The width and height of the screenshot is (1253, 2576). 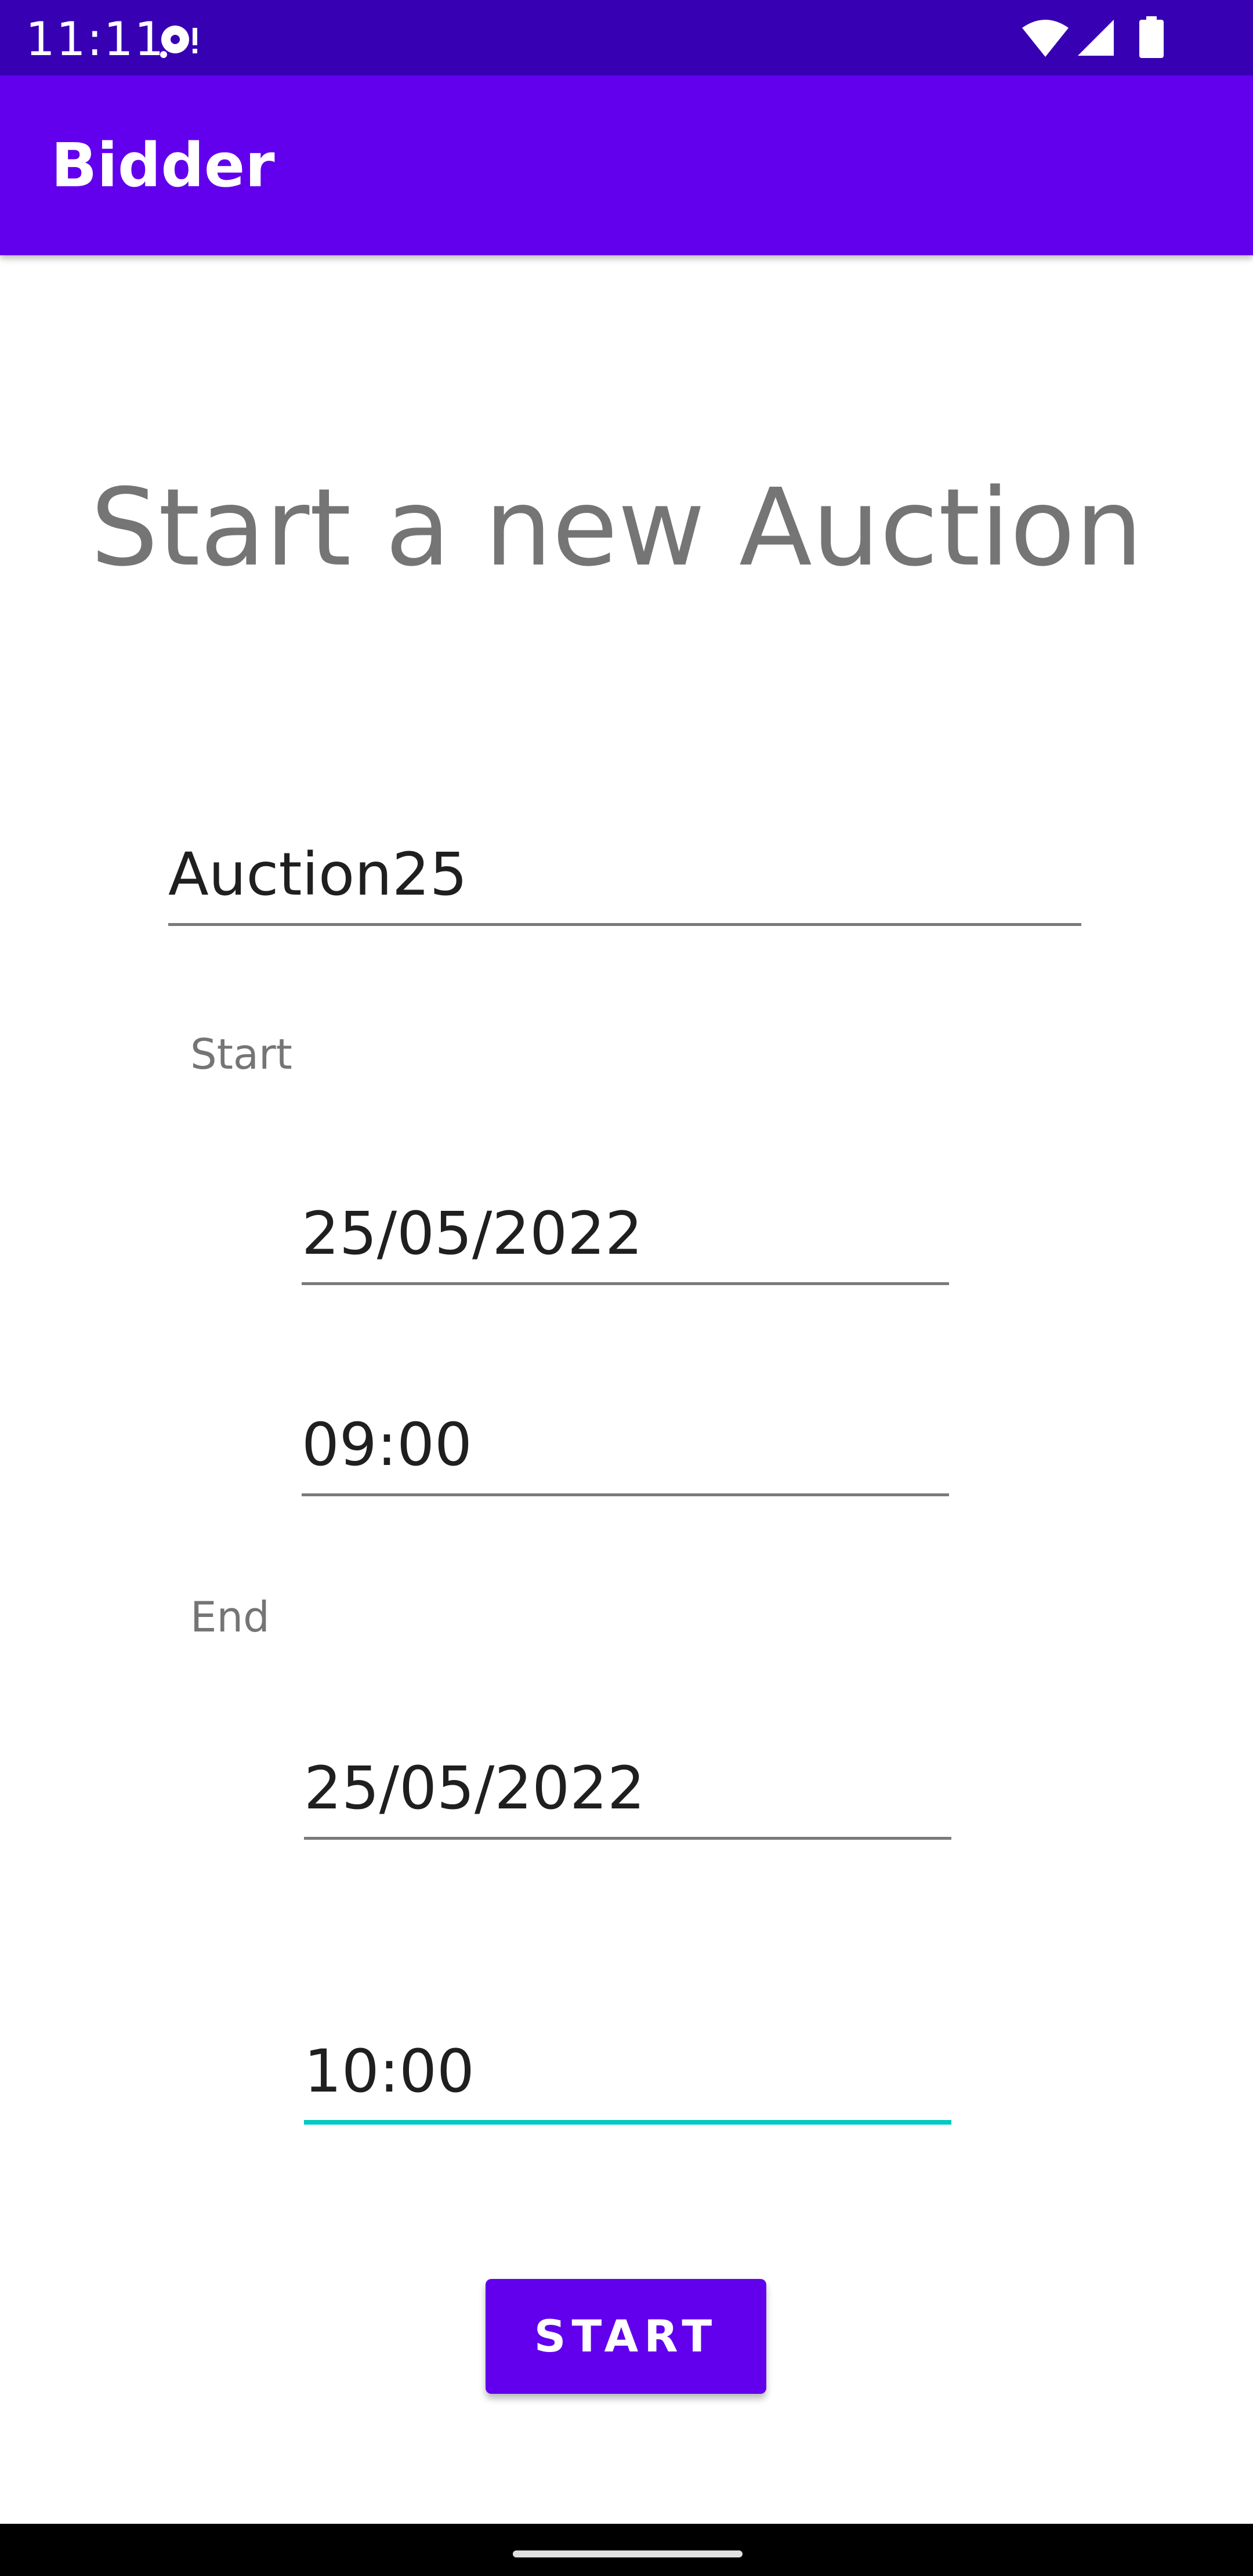 What do you see at coordinates (627, 2076) in the screenshot?
I see `end-time-field: 10:00` at bounding box center [627, 2076].